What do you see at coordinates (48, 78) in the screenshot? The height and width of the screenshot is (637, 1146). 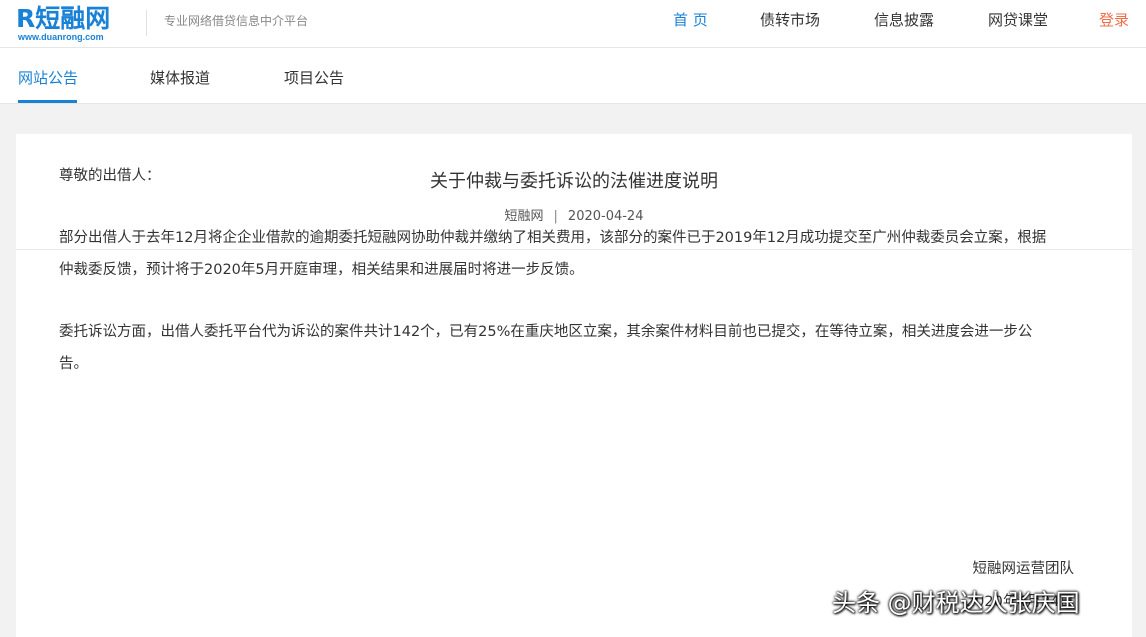 I see `tab-site-announcements: 网站公告` at bounding box center [48, 78].